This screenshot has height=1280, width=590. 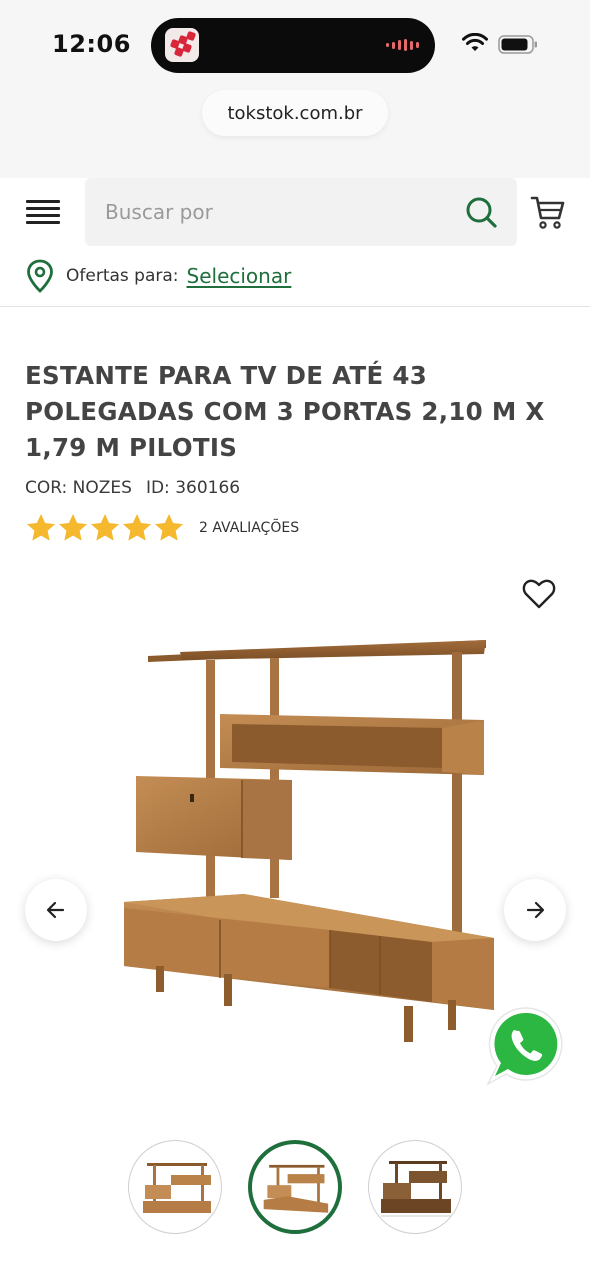 What do you see at coordinates (43, 213) in the screenshot?
I see `menu-icon` at bounding box center [43, 213].